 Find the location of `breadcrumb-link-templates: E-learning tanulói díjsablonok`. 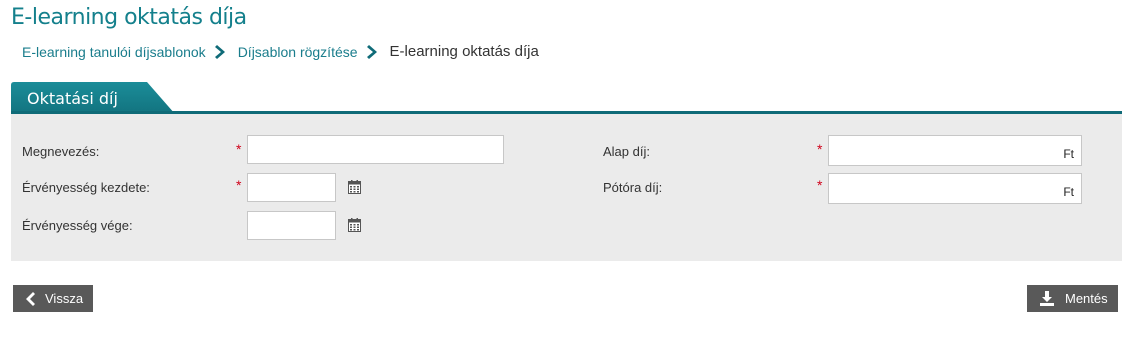

breadcrumb-link-templates: E-learning tanulói díjsablonok is located at coordinates (114, 52).